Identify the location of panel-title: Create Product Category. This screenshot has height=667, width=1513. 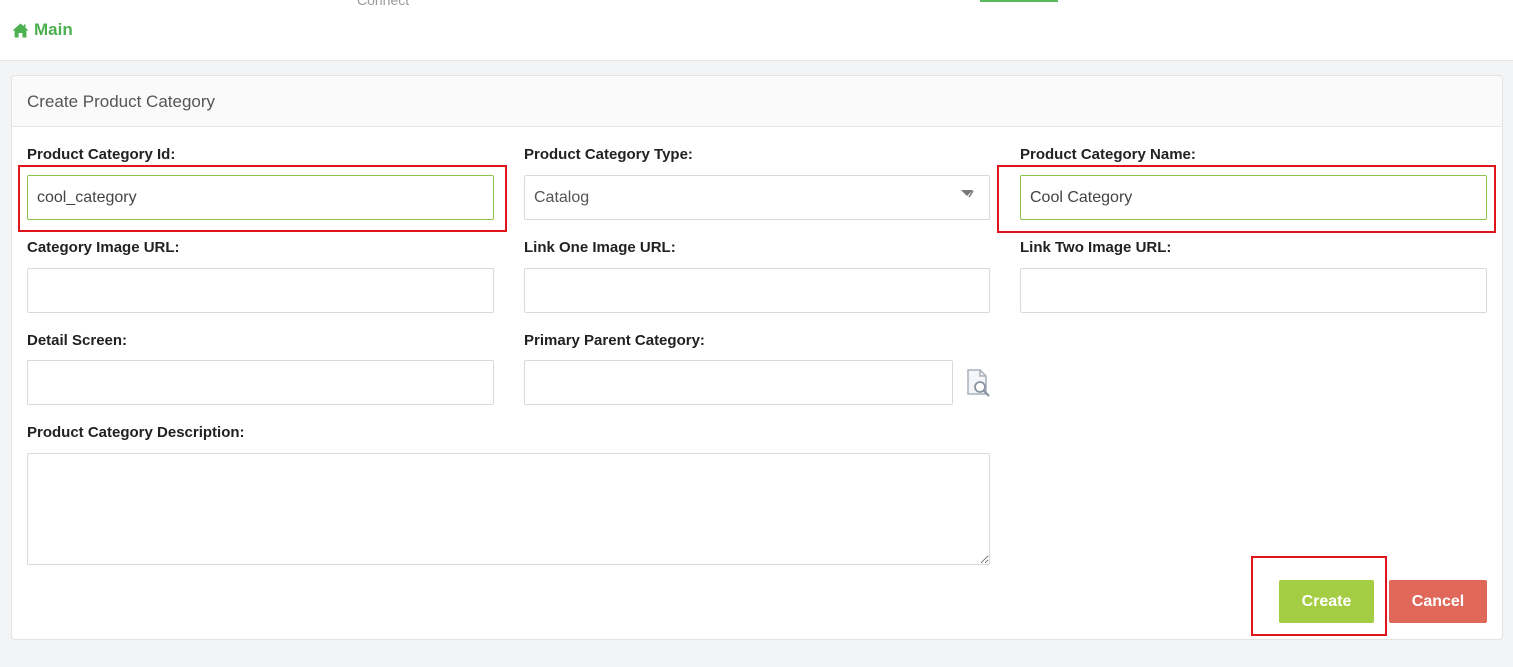
(757, 101).